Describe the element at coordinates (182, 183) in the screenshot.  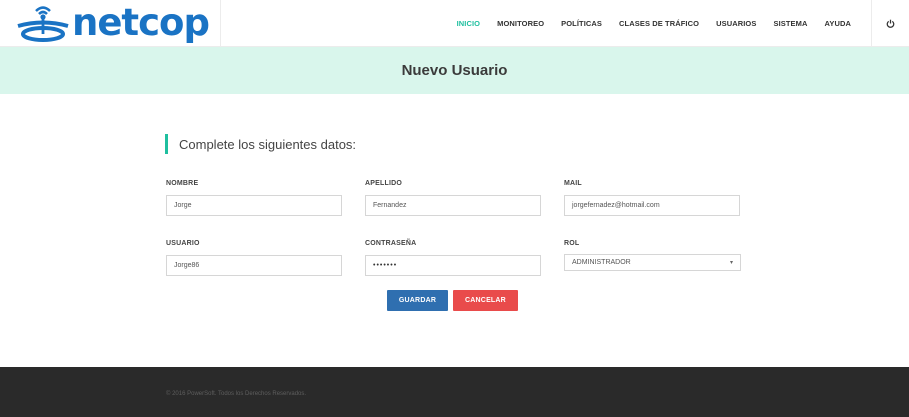
I see `nombre-label: NOMBRE` at that location.